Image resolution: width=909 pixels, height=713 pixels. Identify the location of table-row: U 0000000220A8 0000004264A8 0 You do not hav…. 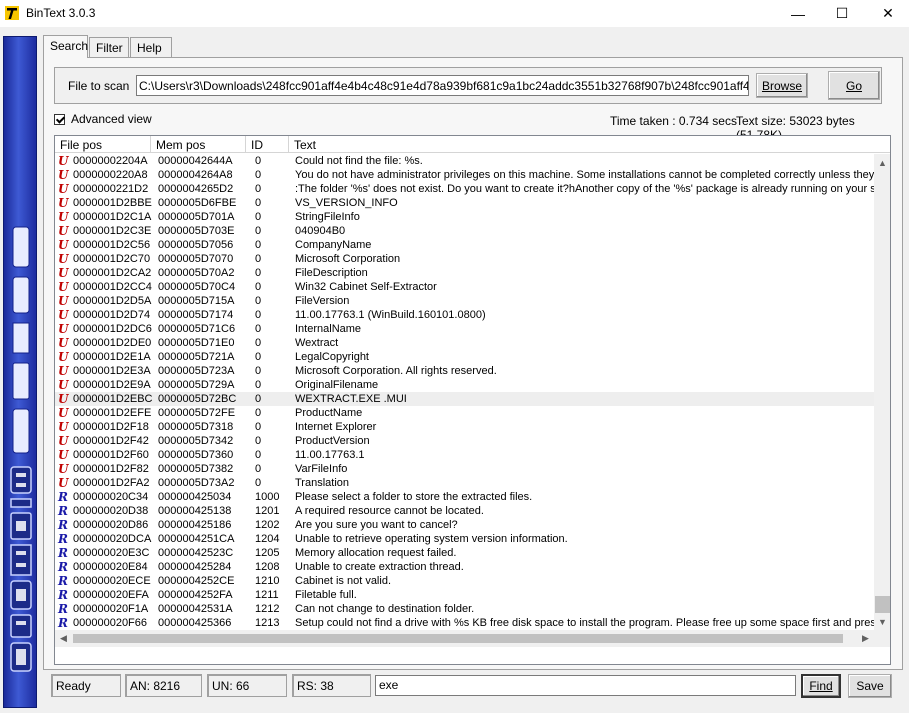
(464, 175).